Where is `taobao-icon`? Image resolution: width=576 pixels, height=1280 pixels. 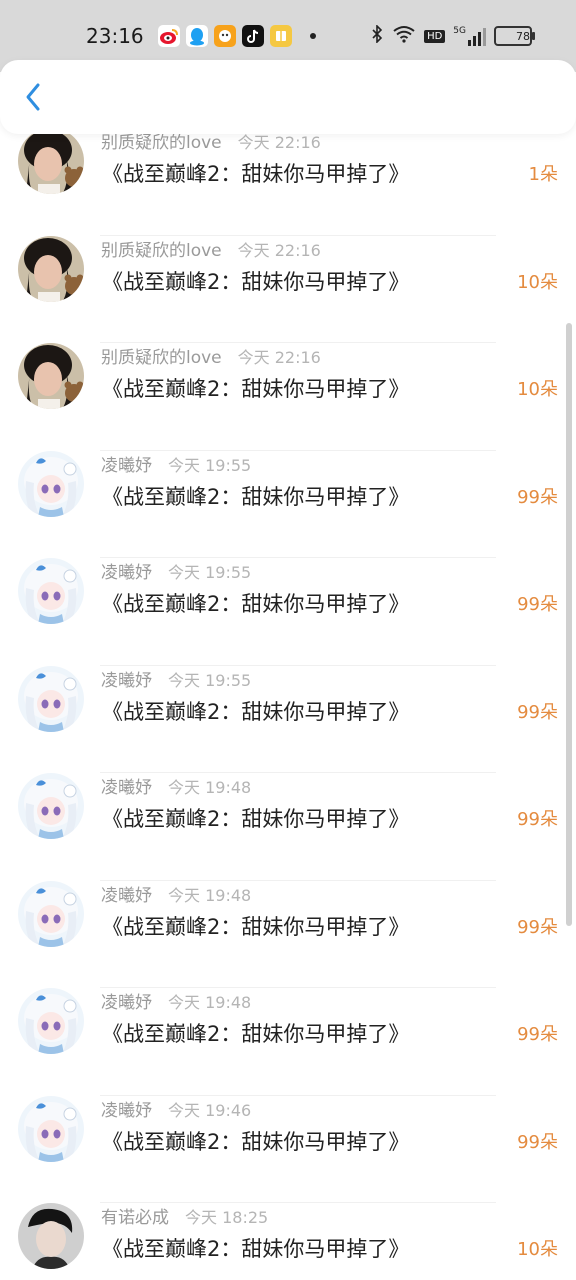 taobao-icon is located at coordinates (225, 36).